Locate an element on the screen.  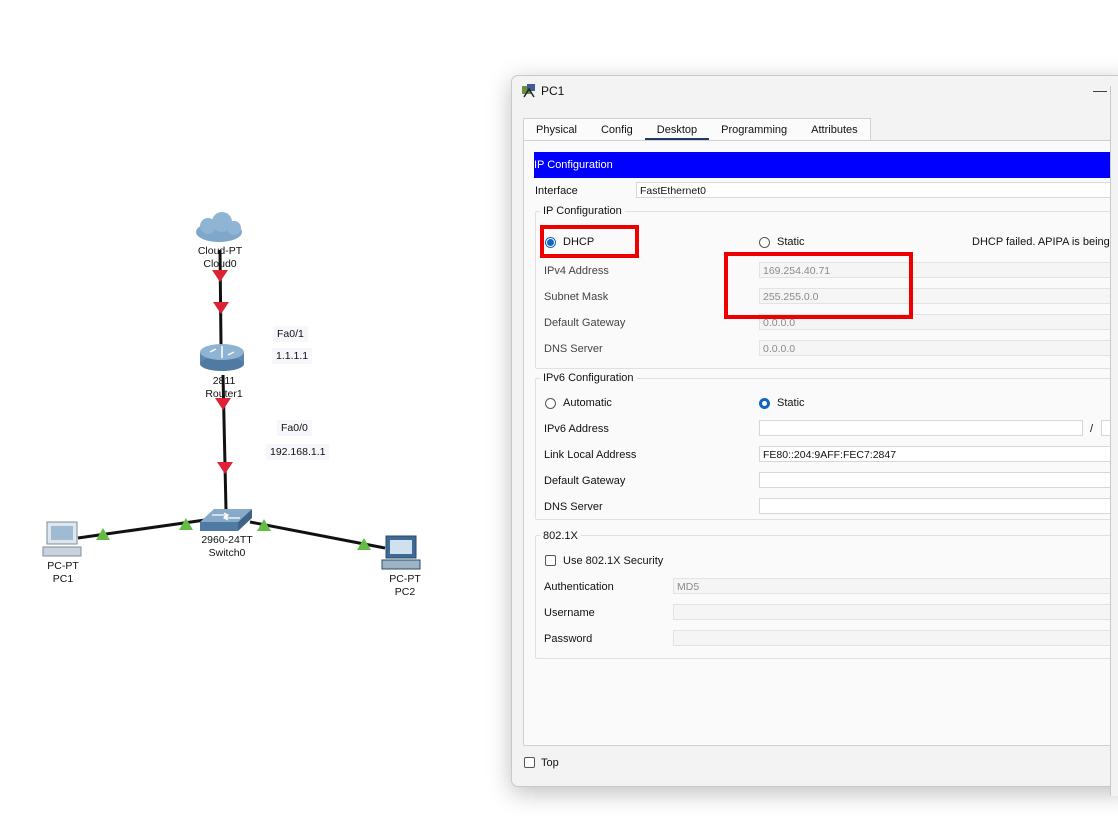
ip-label-router-bottom: 192.168.1.1 is located at coordinates (298, 452).